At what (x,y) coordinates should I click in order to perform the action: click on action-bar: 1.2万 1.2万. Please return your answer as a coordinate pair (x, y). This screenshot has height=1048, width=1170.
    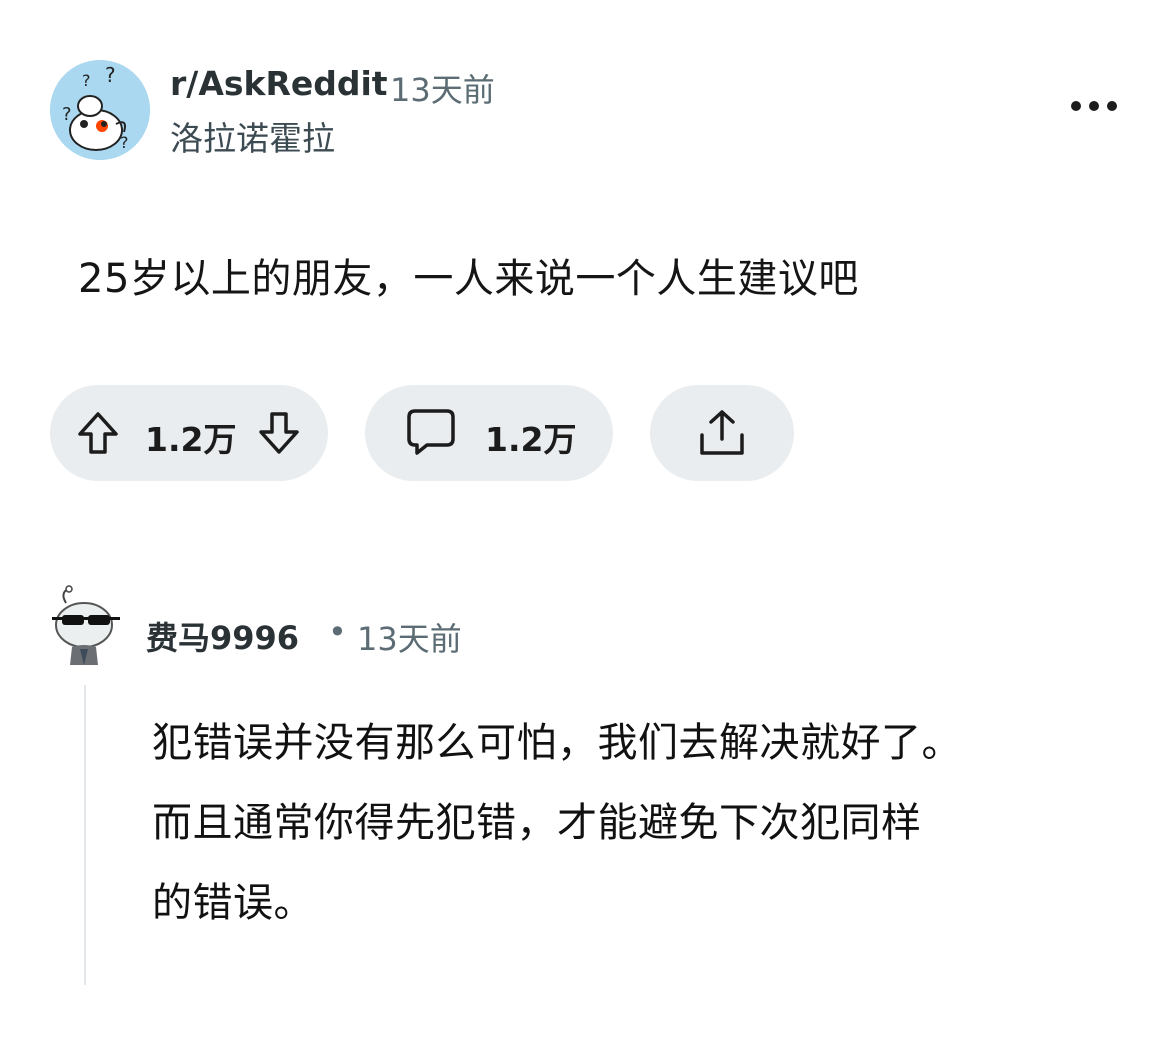
    Looking at the image, I should click on (430, 433).